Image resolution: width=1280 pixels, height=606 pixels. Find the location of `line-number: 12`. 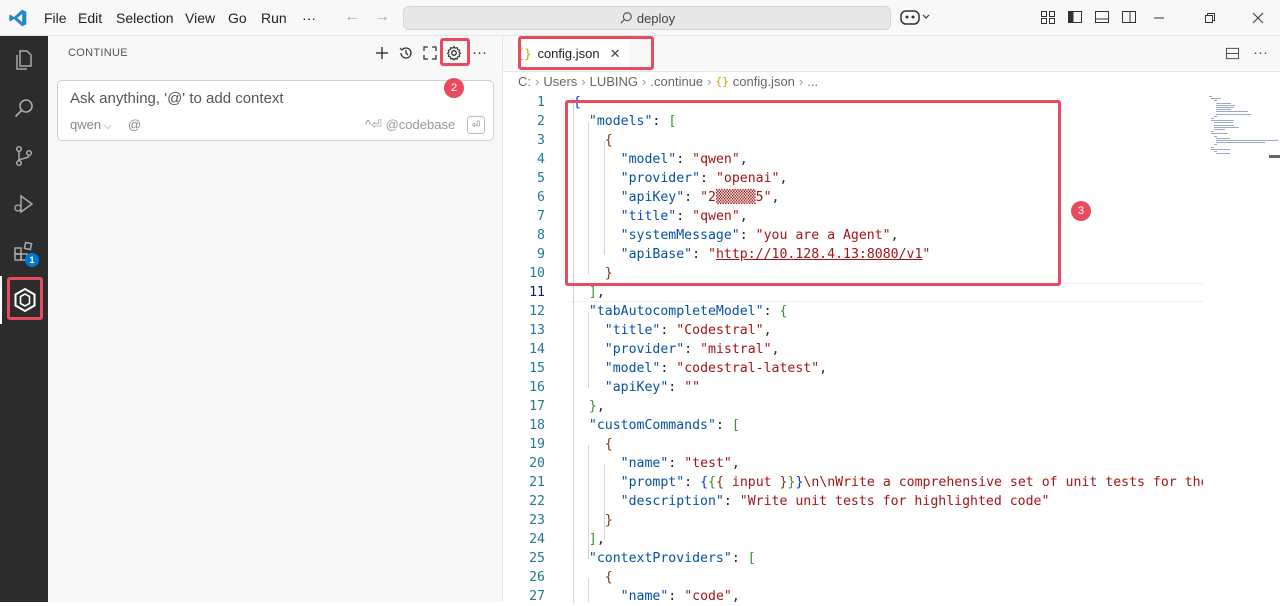

line-number: 12 is located at coordinates (537, 311).